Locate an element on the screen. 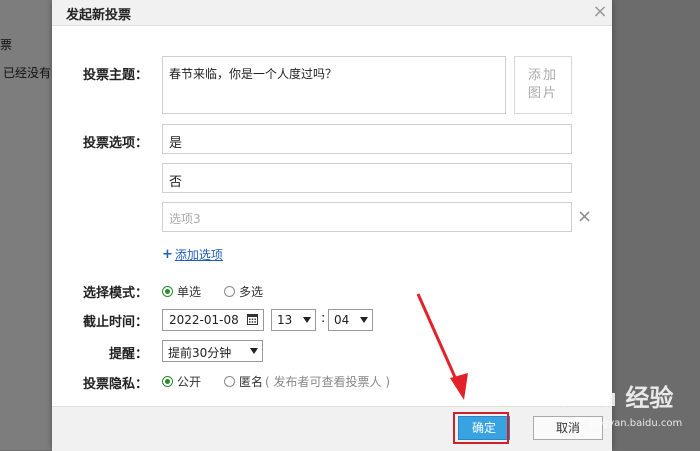 This screenshot has height=451, width=700. privacy-label: 投票隐私： is located at coordinates (115, 384).